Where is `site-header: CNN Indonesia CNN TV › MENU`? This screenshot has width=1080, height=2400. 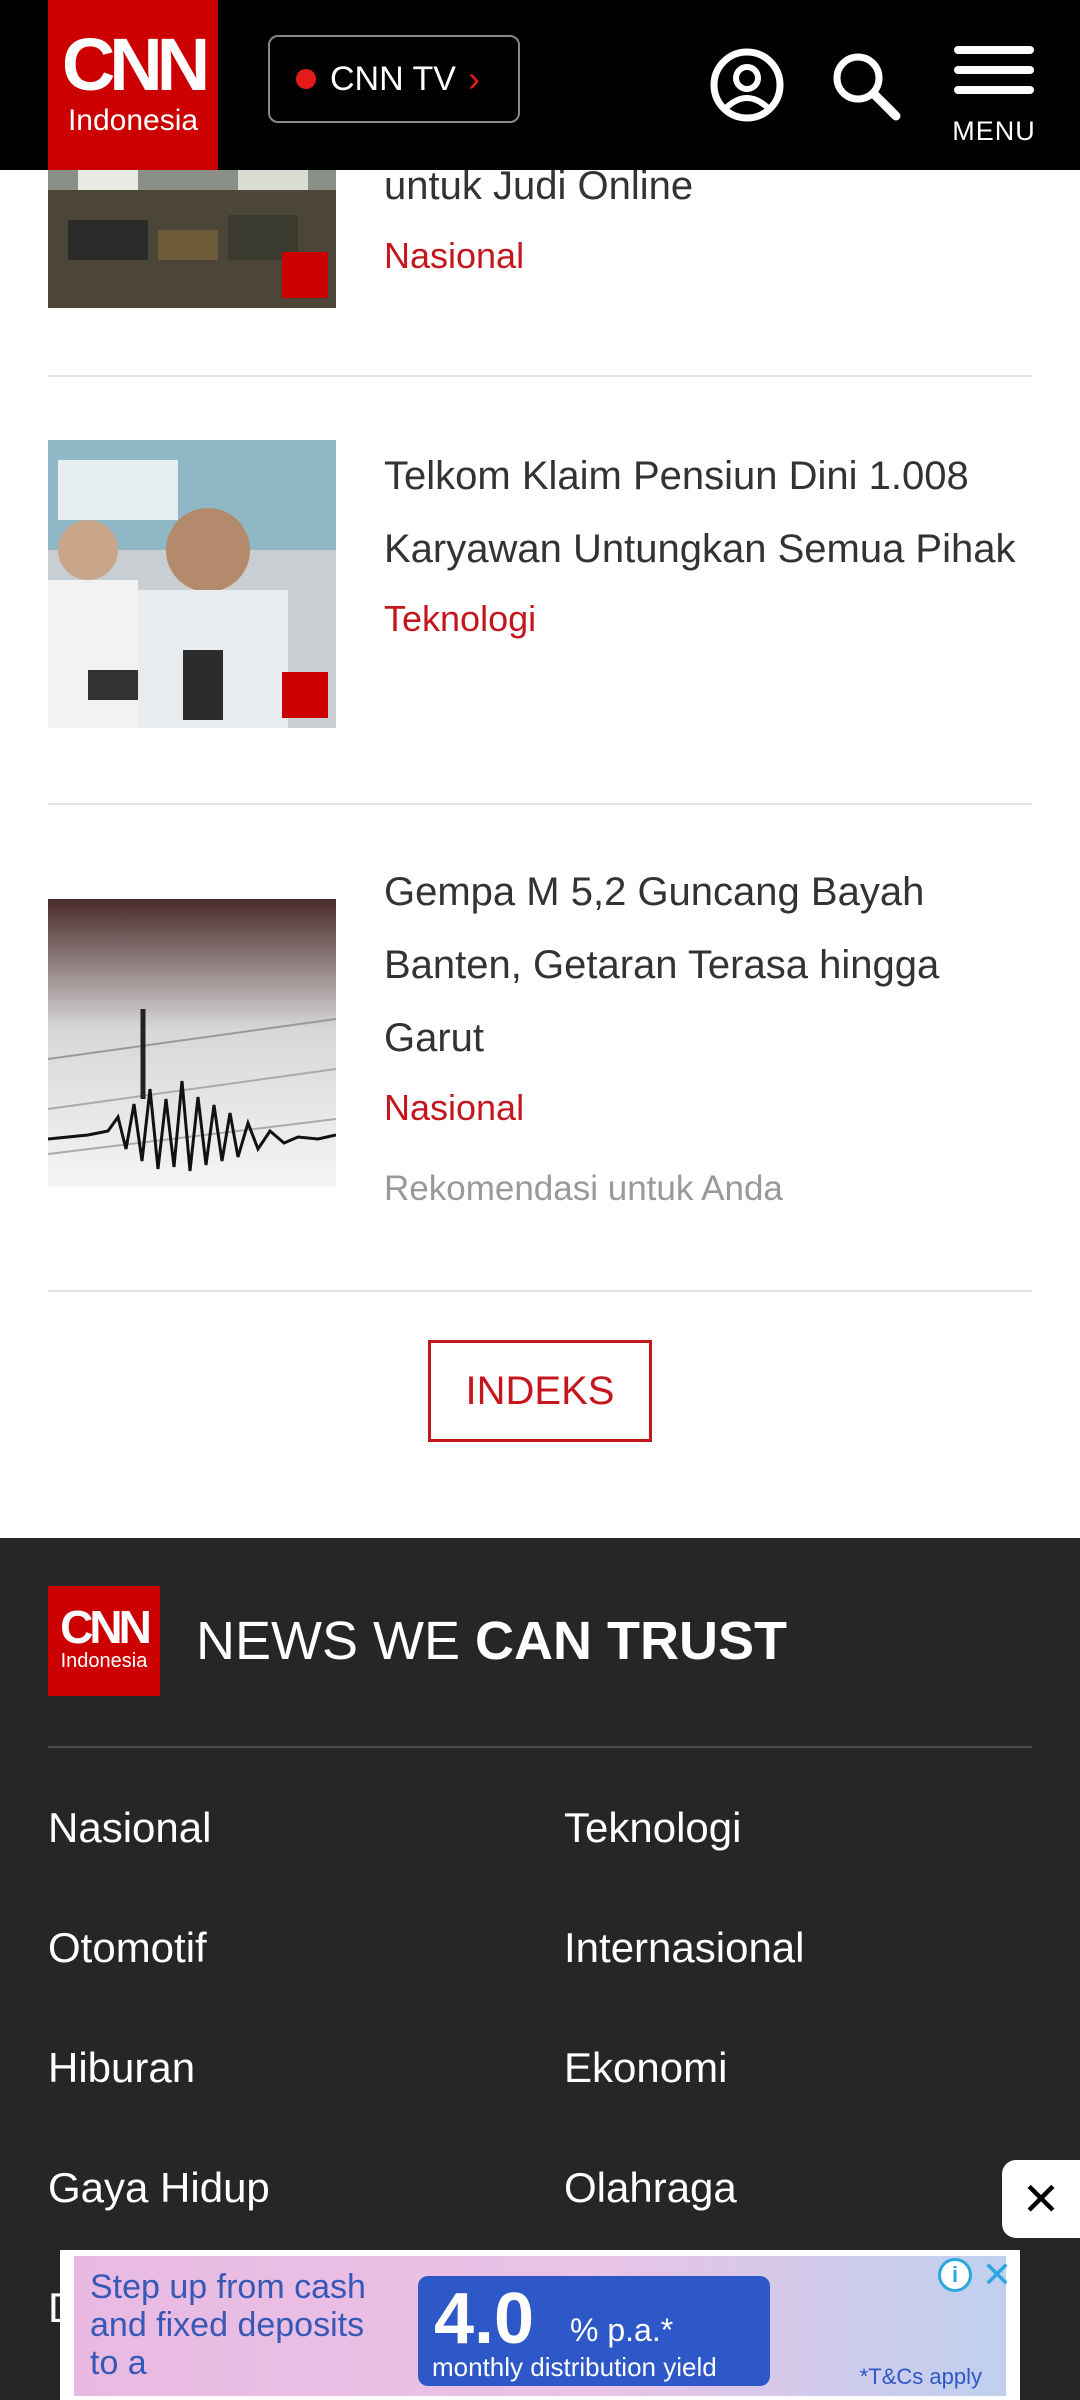 site-header: CNN Indonesia CNN TV › MENU is located at coordinates (540, 85).